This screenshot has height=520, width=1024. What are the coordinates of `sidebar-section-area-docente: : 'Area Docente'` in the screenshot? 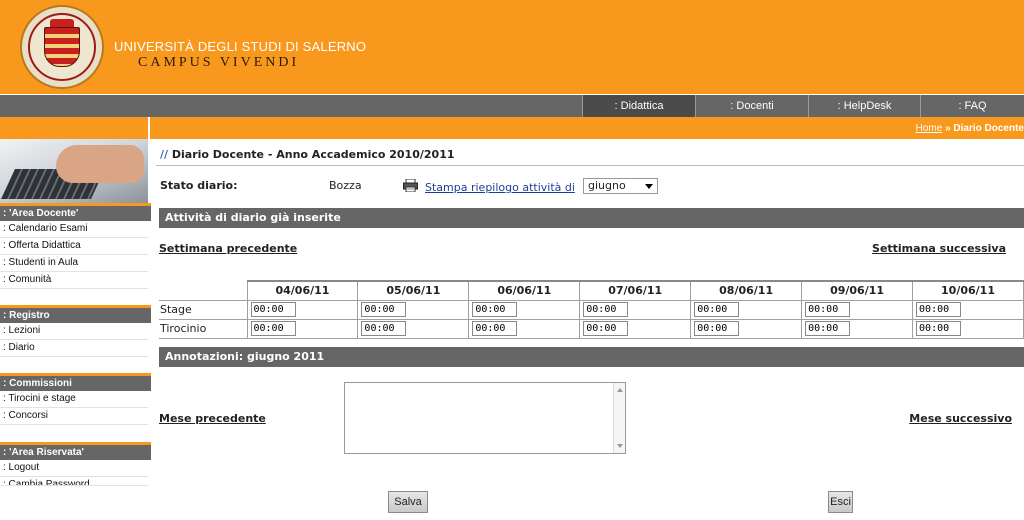 It's located at (75, 212).